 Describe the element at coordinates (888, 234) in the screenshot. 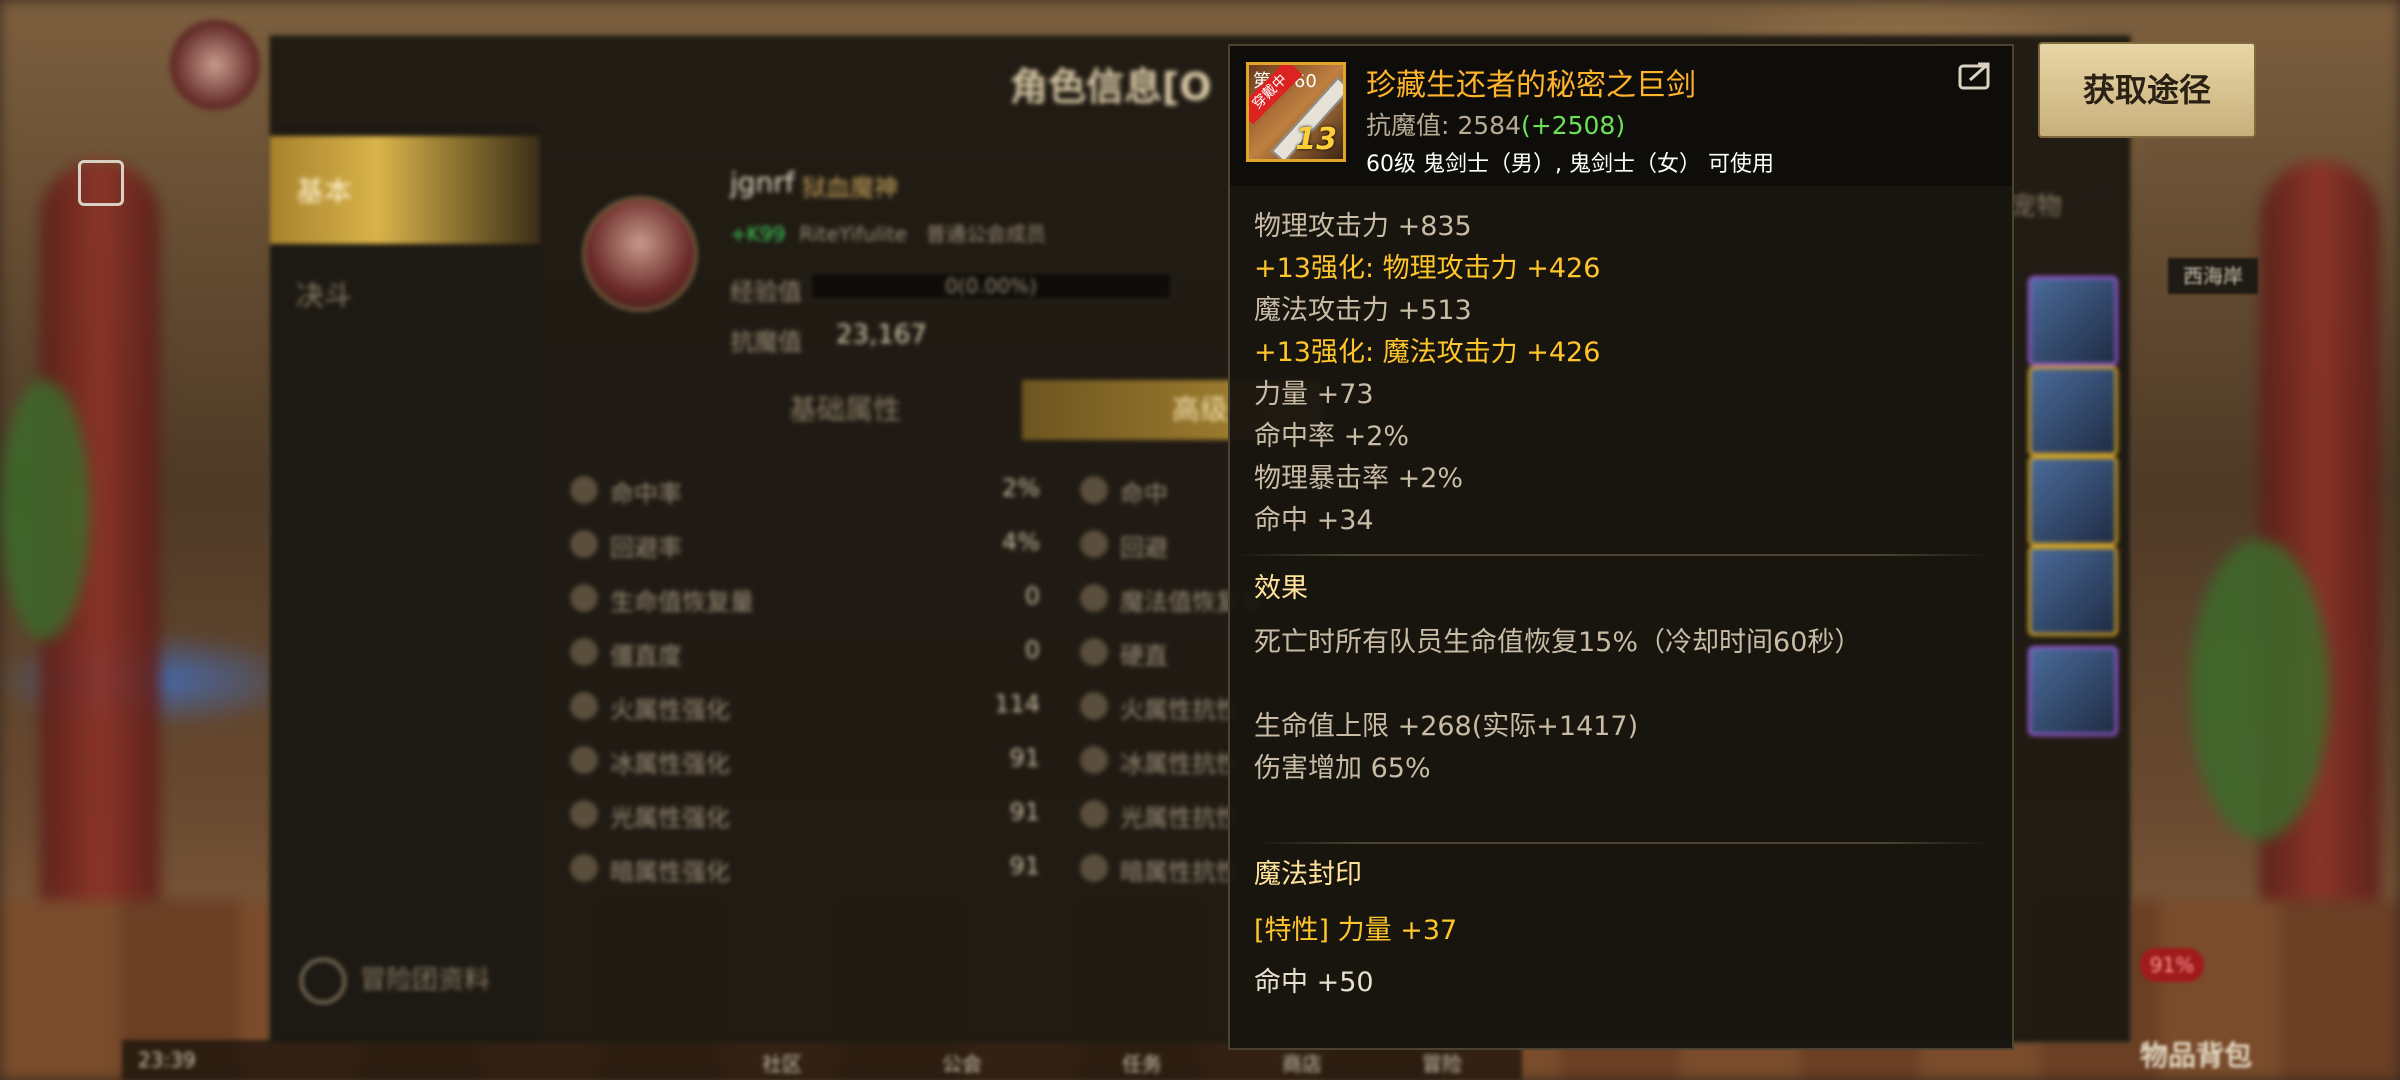

I see `guild-info: +K99 RiteYifulite 普通公会成员` at that location.